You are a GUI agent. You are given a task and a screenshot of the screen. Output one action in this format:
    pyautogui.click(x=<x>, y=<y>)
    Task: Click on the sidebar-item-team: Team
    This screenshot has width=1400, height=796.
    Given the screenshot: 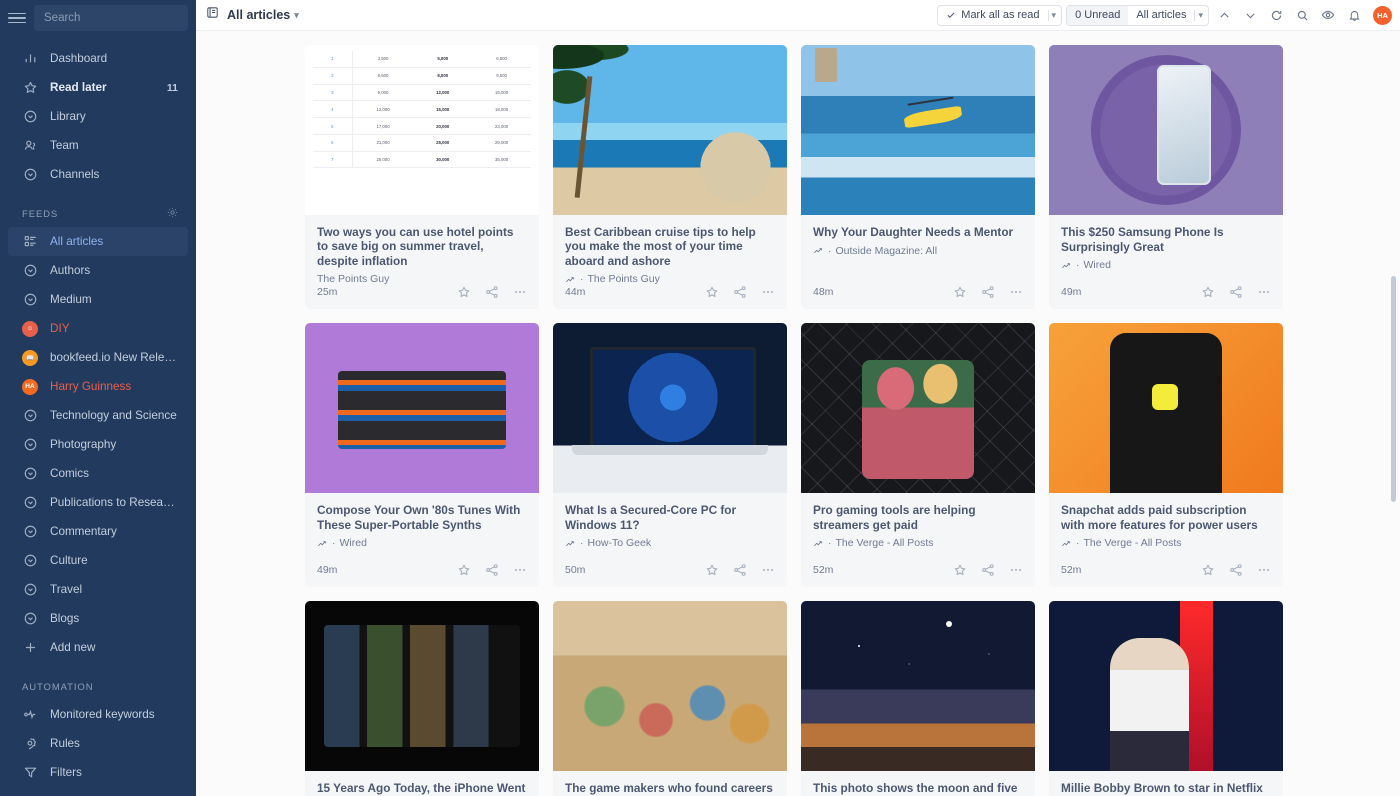 What is the action you would take?
    pyautogui.click(x=98, y=145)
    